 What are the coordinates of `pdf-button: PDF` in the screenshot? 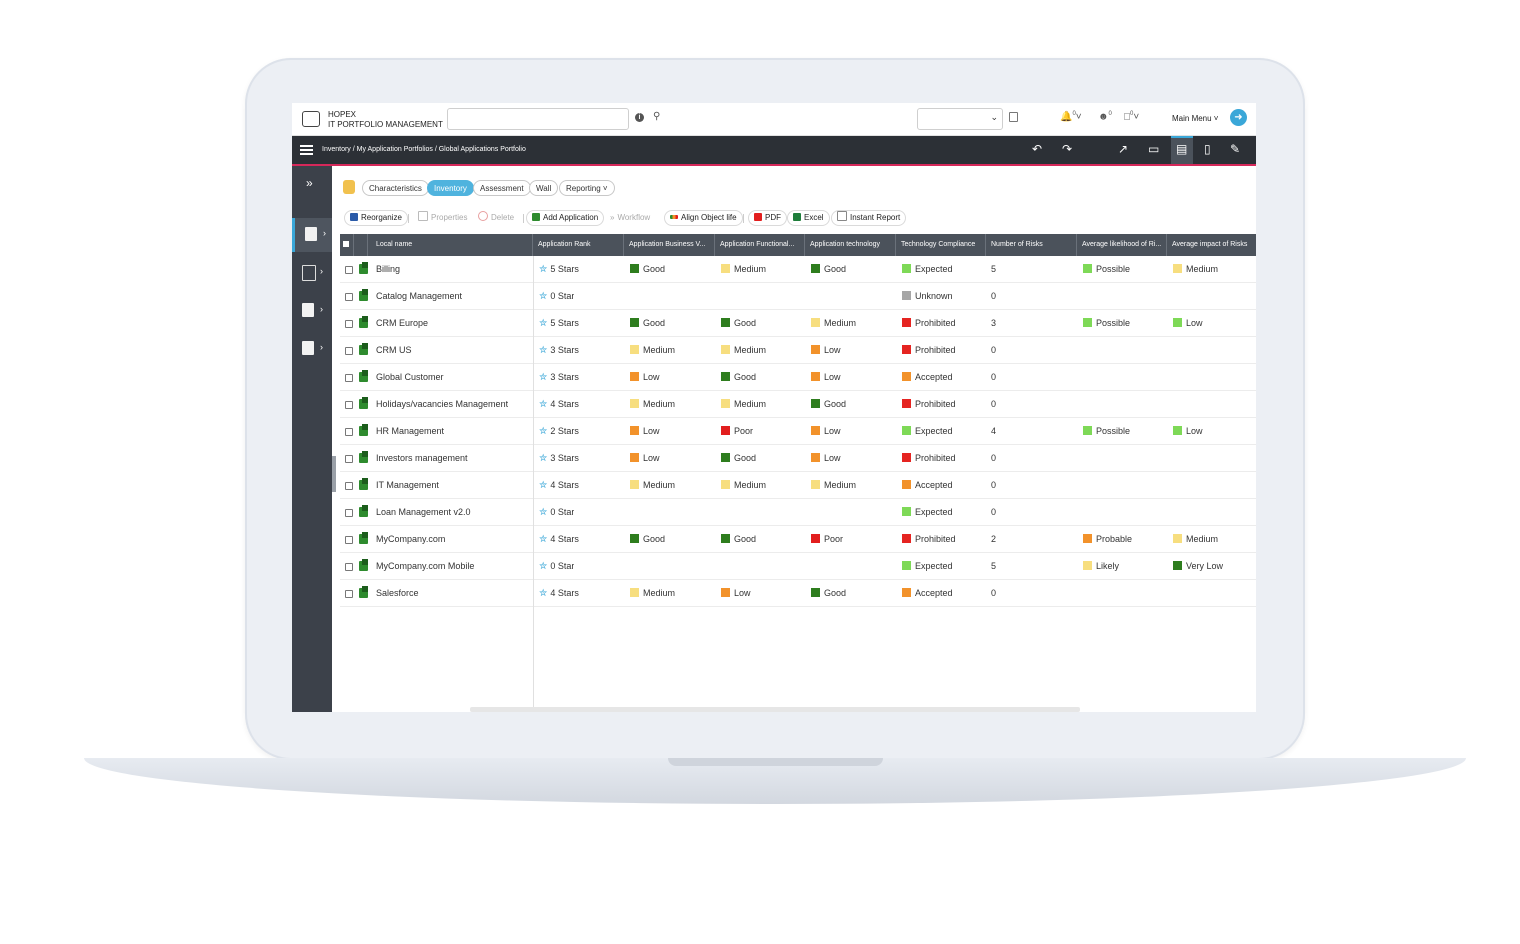 It's located at (767, 218).